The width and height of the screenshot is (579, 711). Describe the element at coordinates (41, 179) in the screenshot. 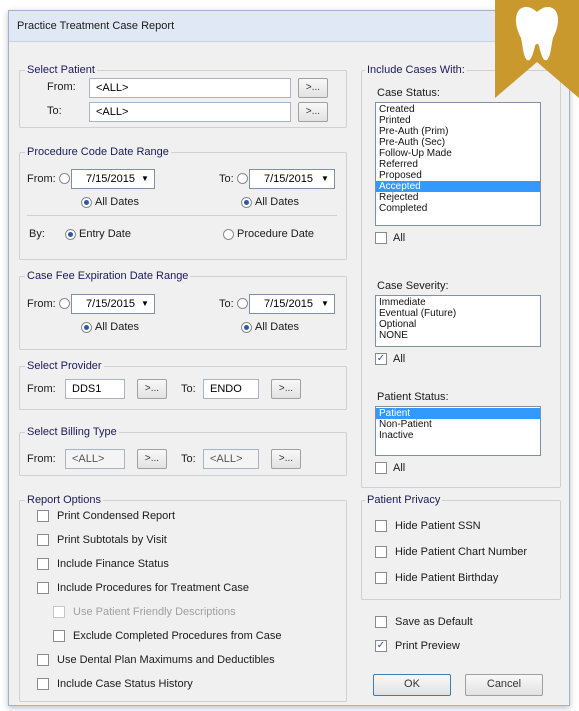

I see `proc-from-label: From:` at that location.